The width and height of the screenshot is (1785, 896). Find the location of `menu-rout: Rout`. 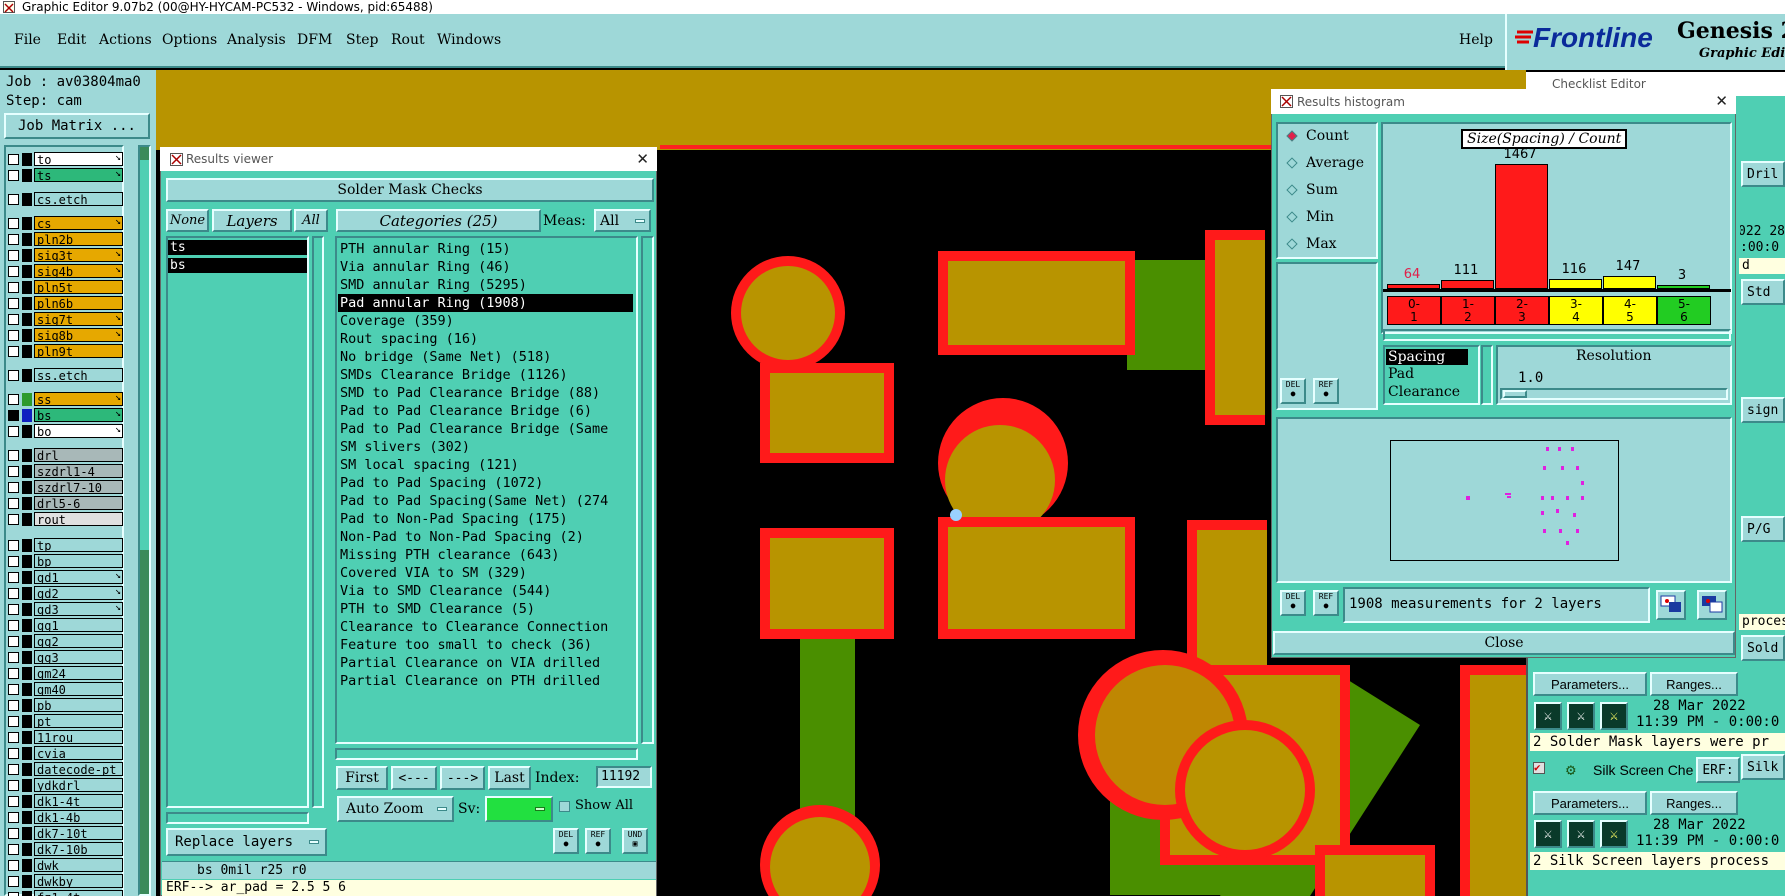

menu-rout: Rout is located at coordinates (408, 40).